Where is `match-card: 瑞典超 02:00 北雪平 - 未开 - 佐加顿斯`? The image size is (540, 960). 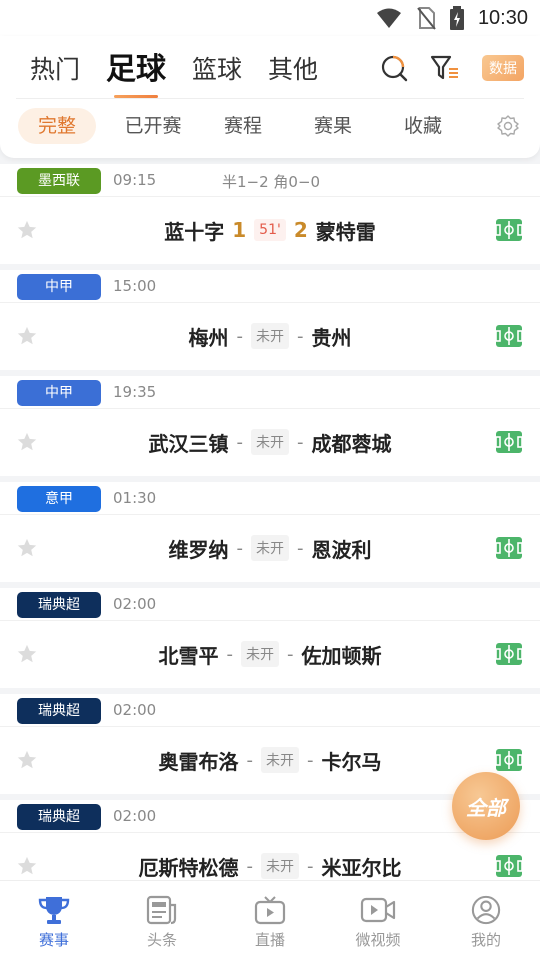 match-card: 瑞典超 02:00 北雪平 - 未开 - 佐加顿斯 is located at coordinates (270, 638).